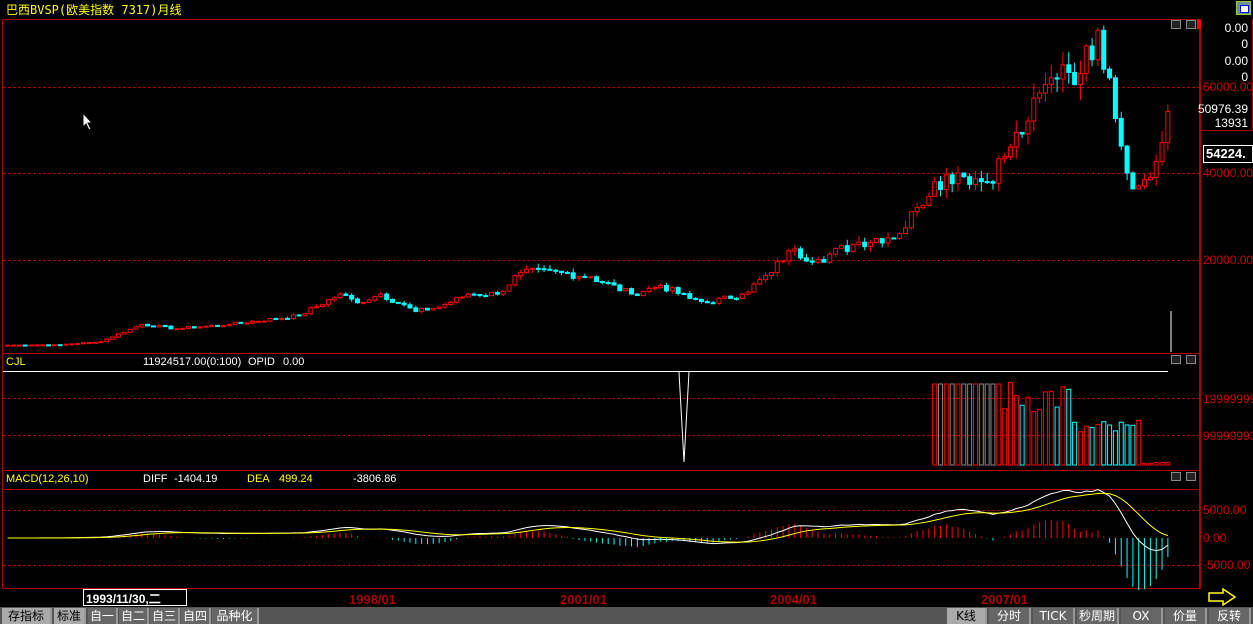 Image resolution: width=1253 pixels, height=624 pixels. What do you see at coordinates (1010, 616) in the screenshot?
I see `tab-intraday: 分时` at bounding box center [1010, 616].